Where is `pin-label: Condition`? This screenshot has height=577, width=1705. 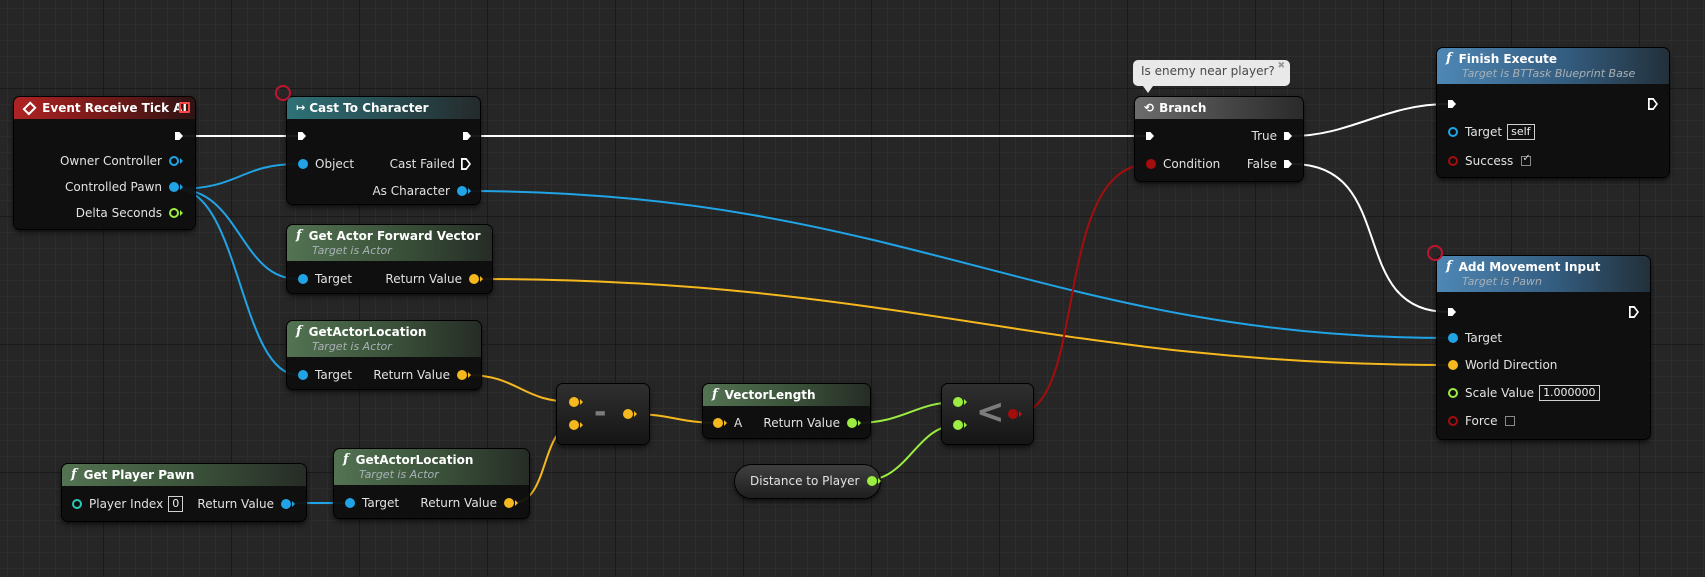 pin-label: Condition is located at coordinates (1192, 164).